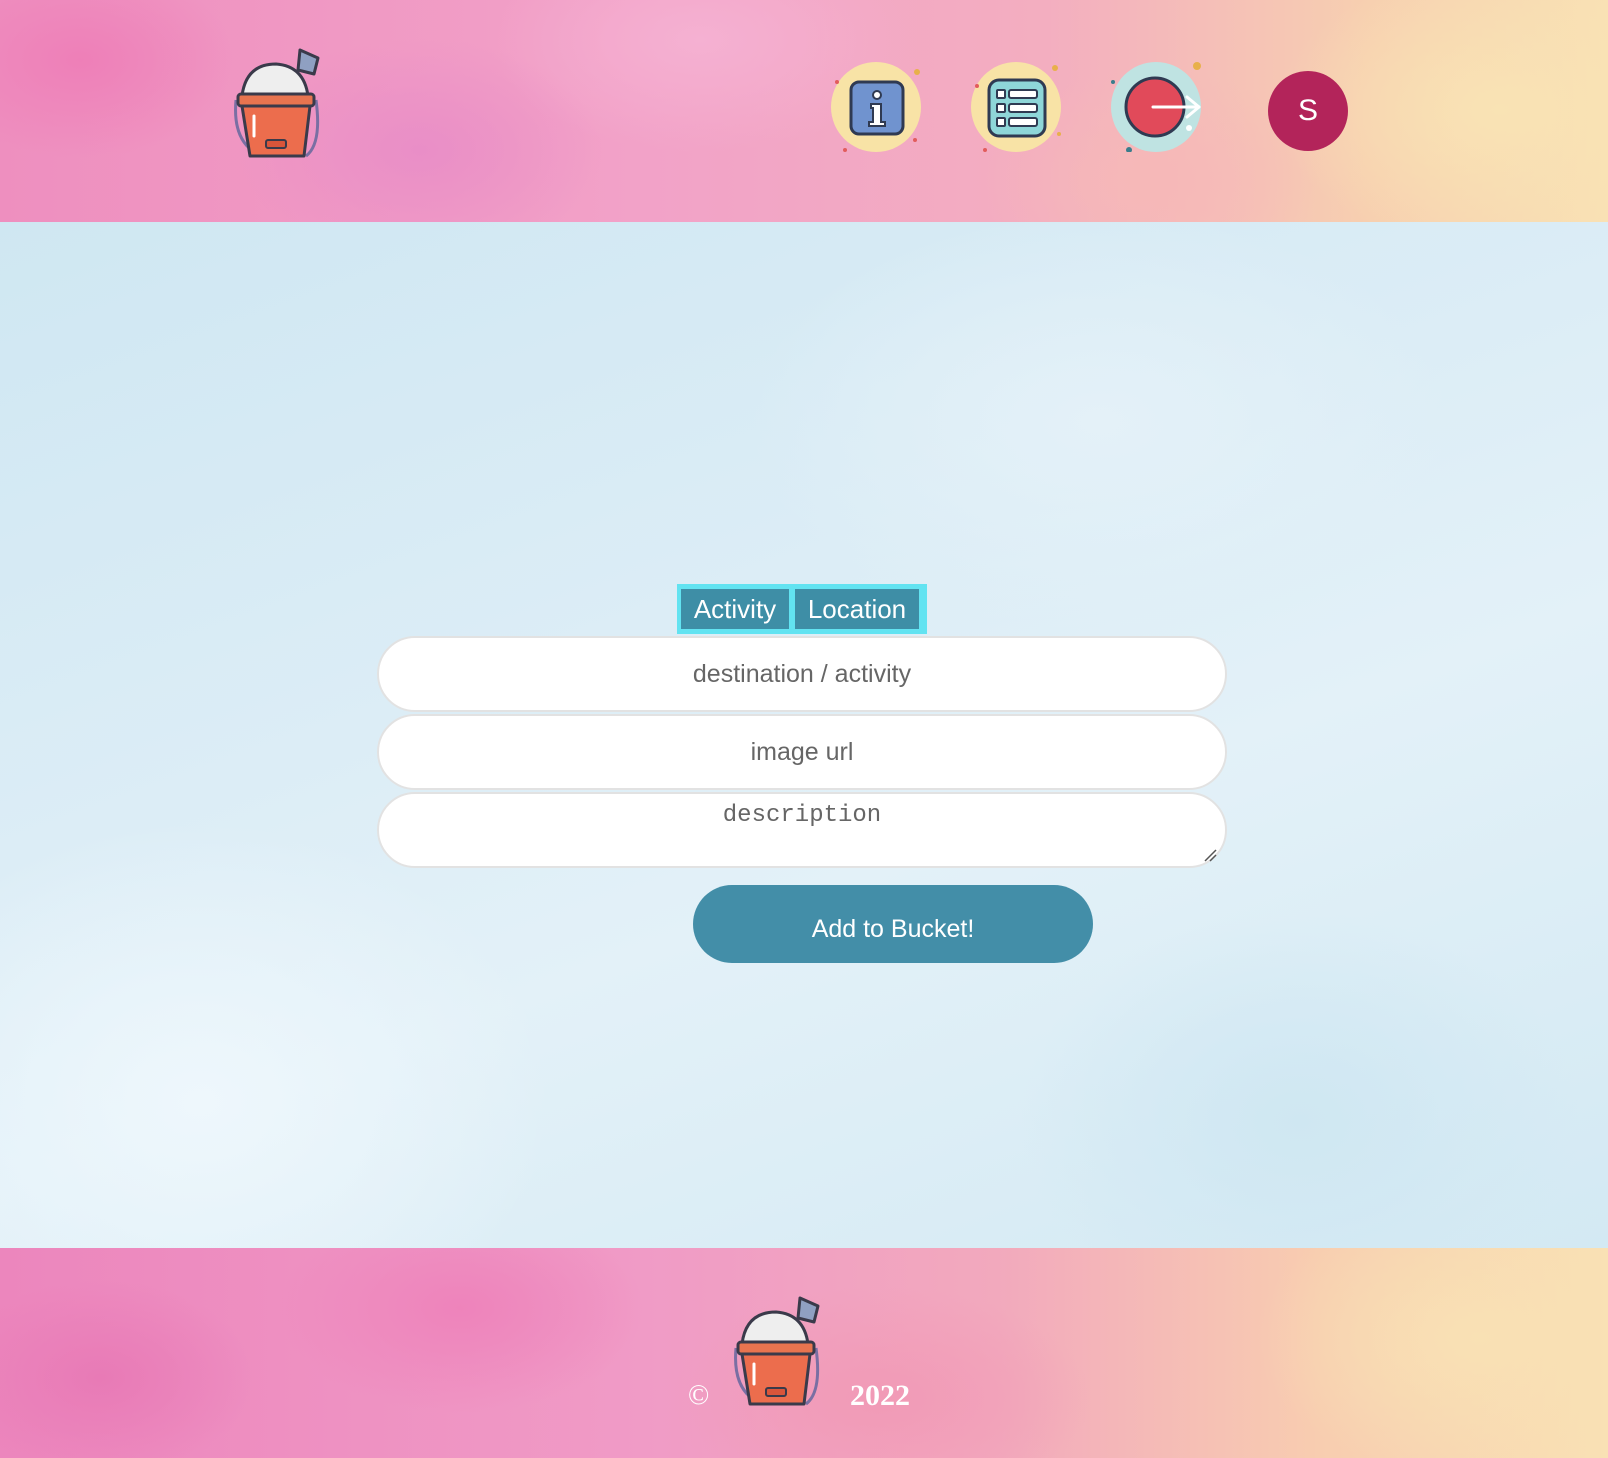 The height and width of the screenshot is (1458, 1608). I want to click on logout-button, so click(1156, 107).